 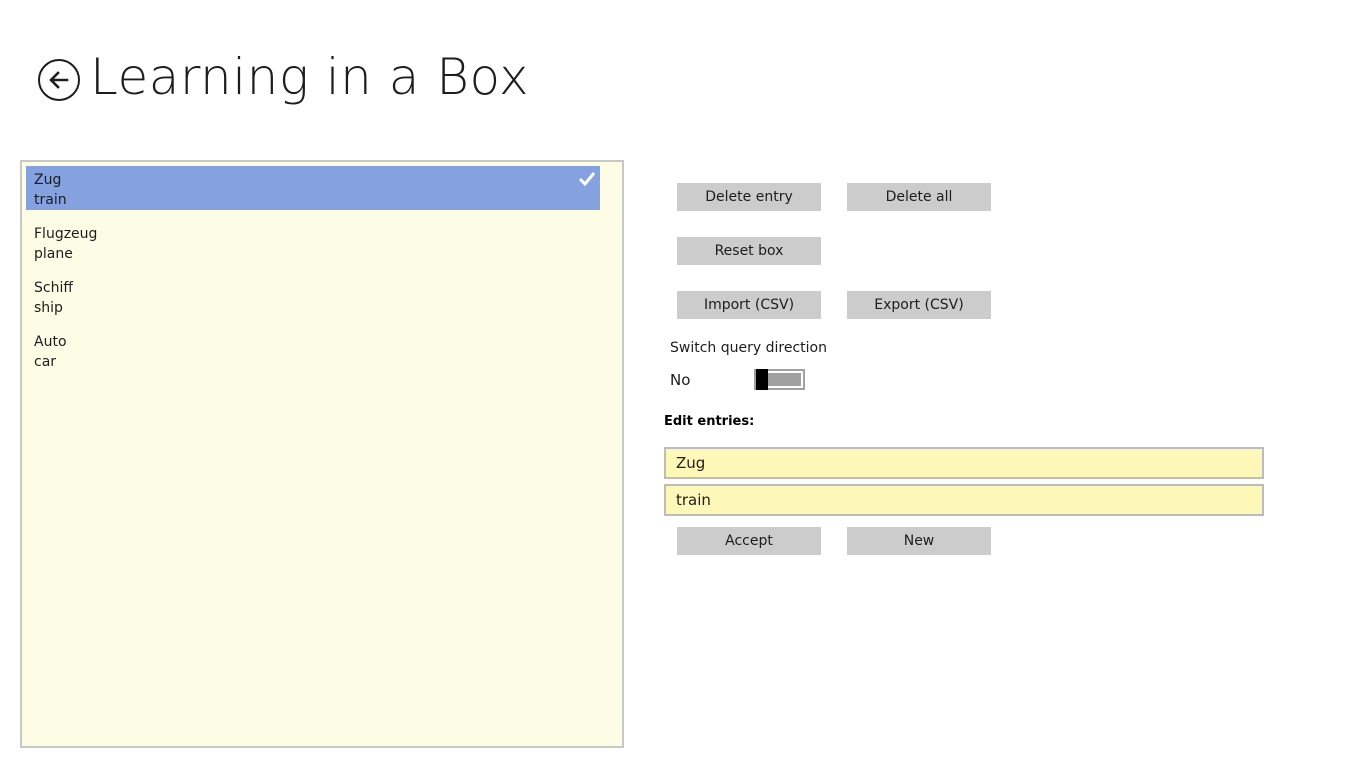 I want to click on accept-button: Accept, so click(x=749, y=541).